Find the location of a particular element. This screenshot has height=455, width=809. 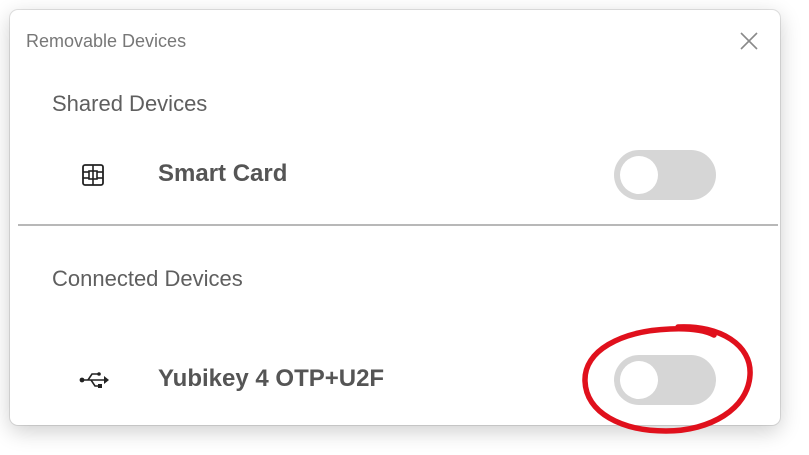

section-divider is located at coordinates (398, 225).